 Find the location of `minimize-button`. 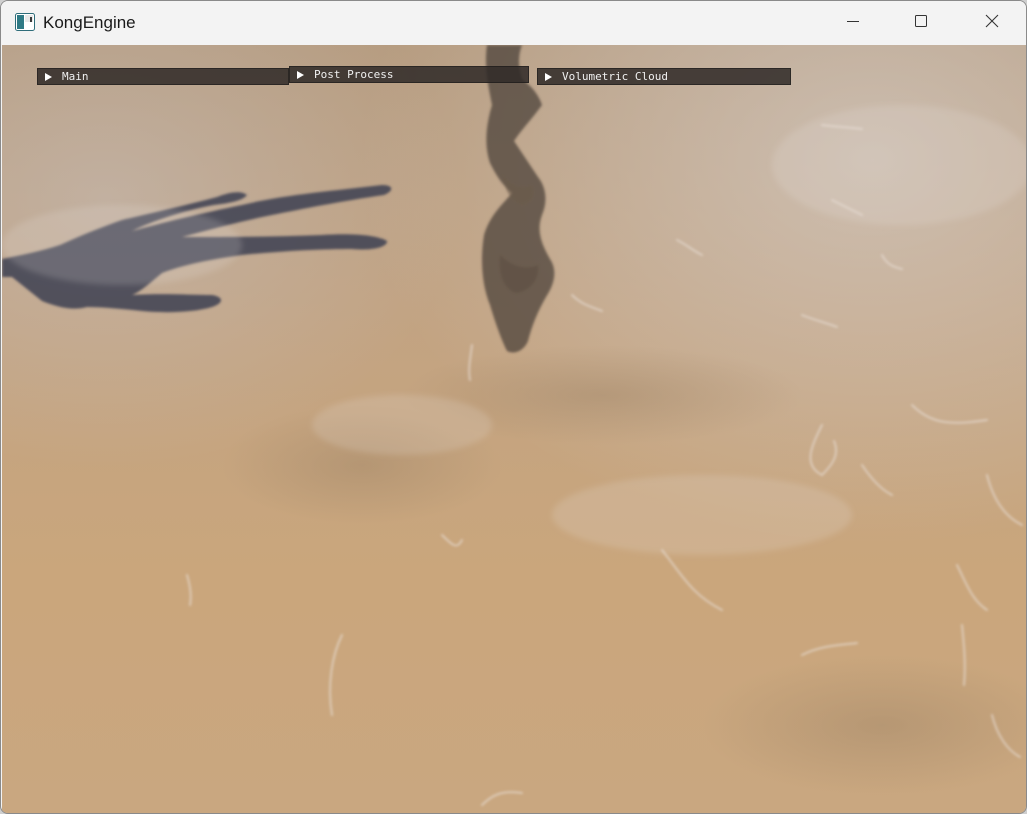

minimize-button is located at coordinates (853, 23).